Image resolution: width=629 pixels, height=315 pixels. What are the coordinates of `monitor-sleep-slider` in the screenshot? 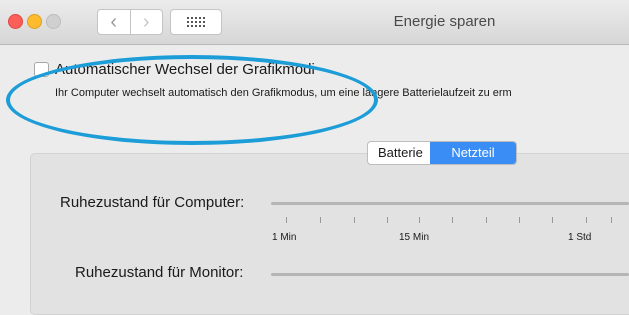 It's located at (450, 274).